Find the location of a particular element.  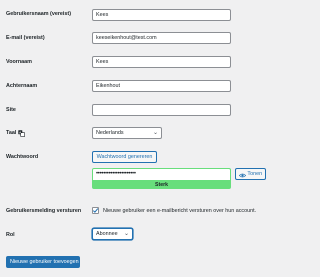

password-strength-meter: Sterk is located at coordinates (161, 184).